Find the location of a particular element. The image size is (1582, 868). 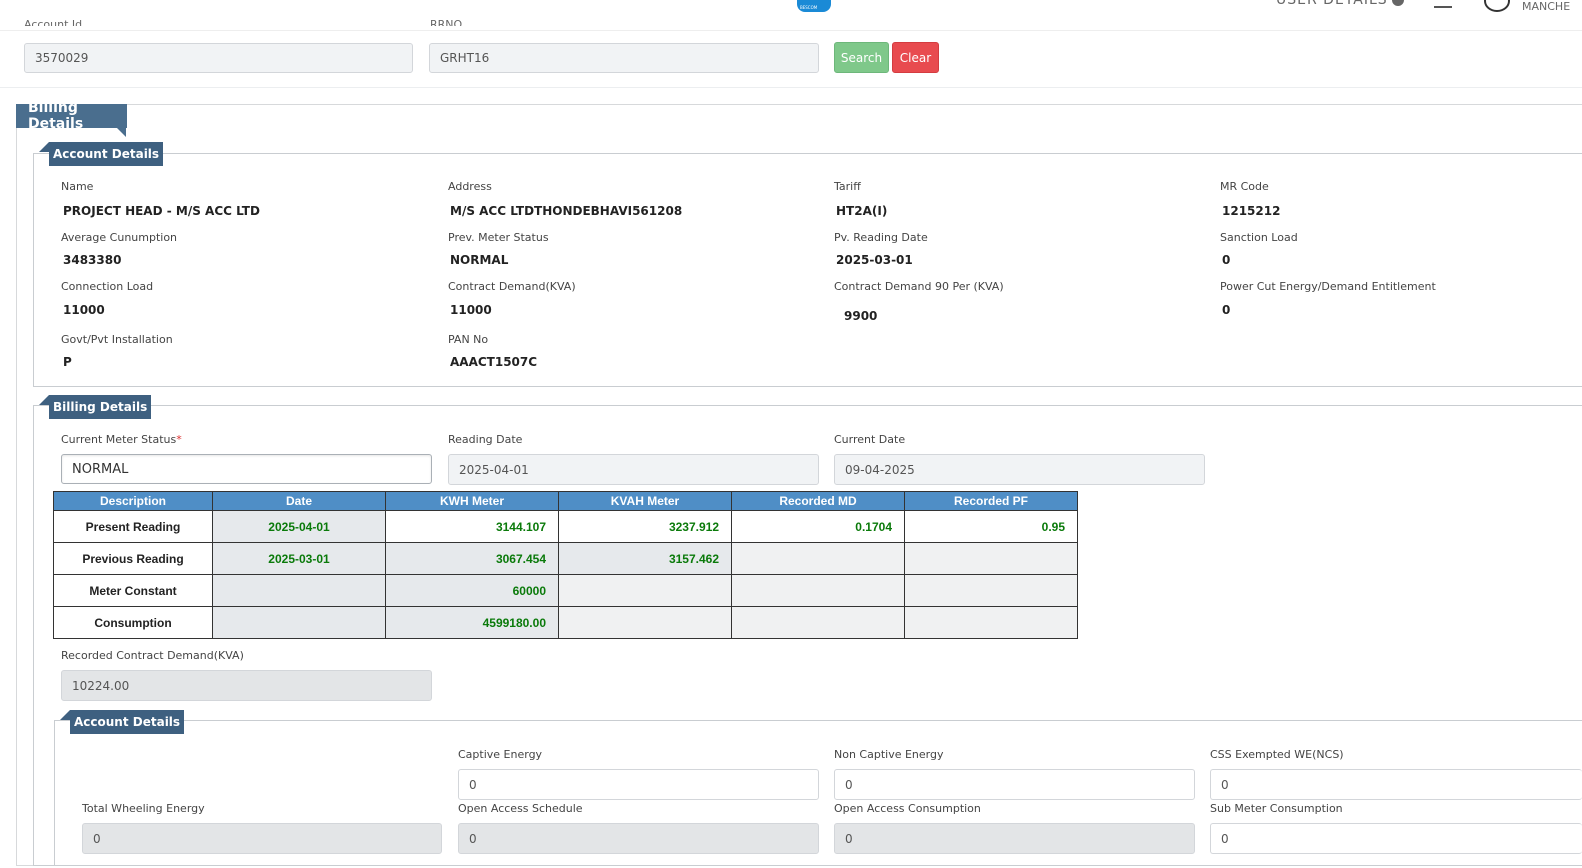

field-label: Average Cunumption is located at coordinates (119, 237).